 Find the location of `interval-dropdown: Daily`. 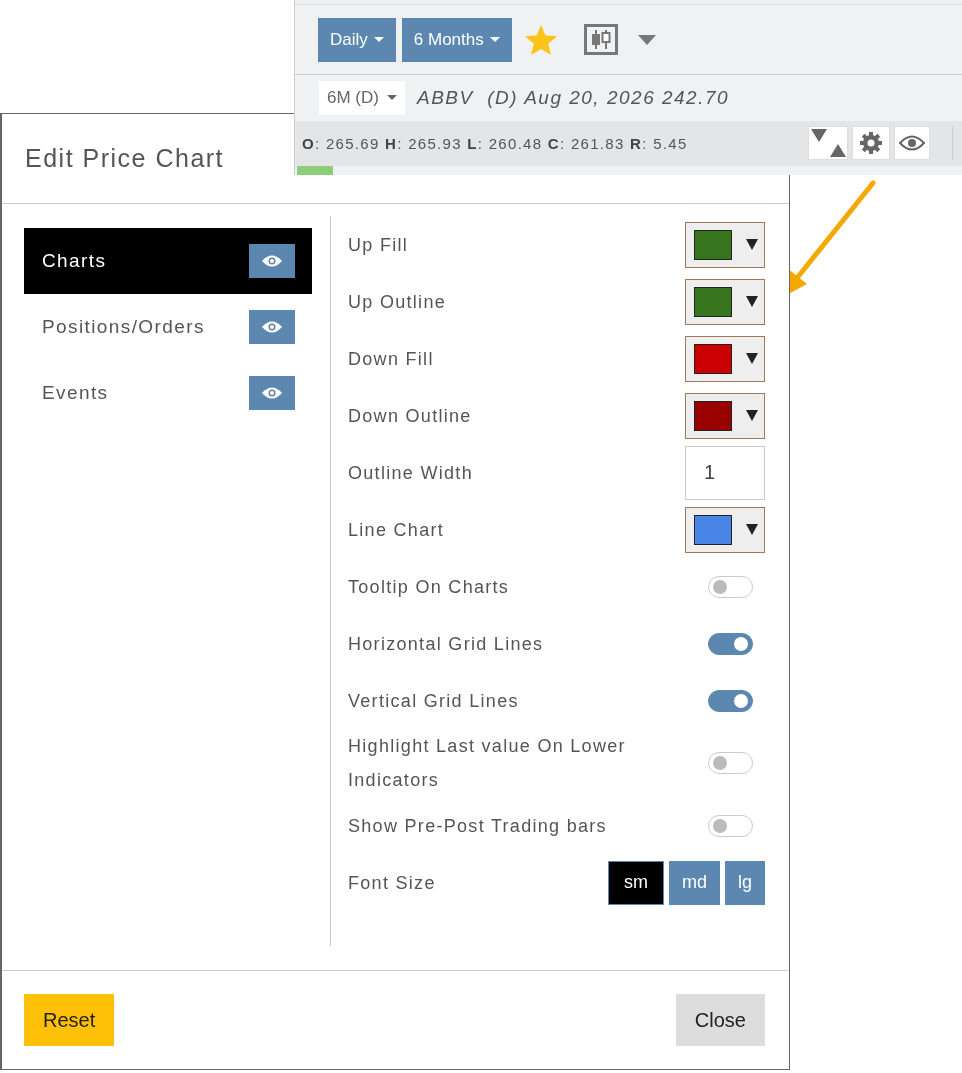

interval-dropdown: Daily is located at coordinates (357, 39).